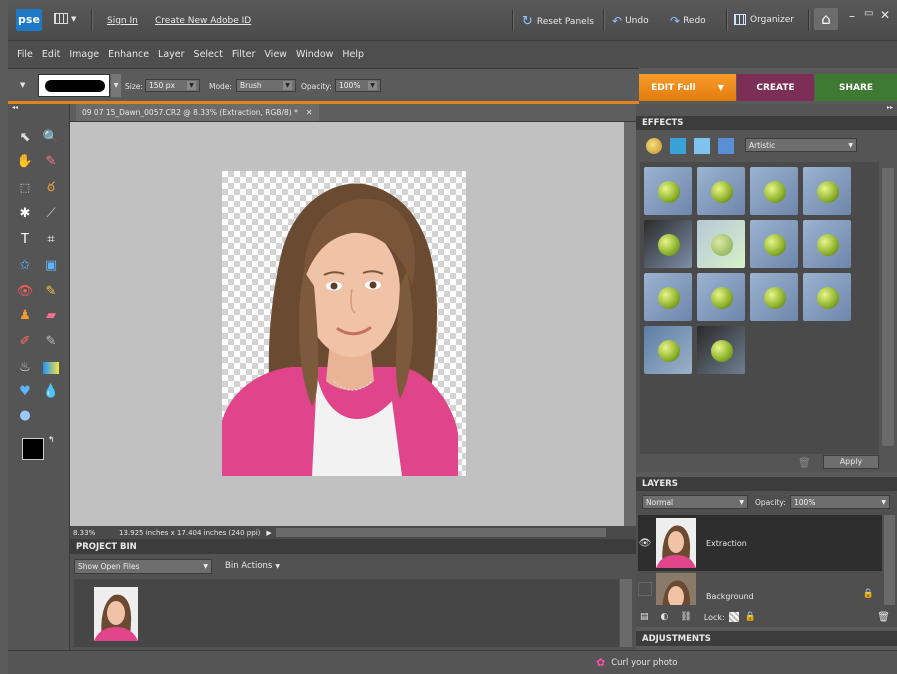  Describe the element at coordinates (766, 123) in the screenshot. I see `effects-panel-header: EFFECTS` at that location.